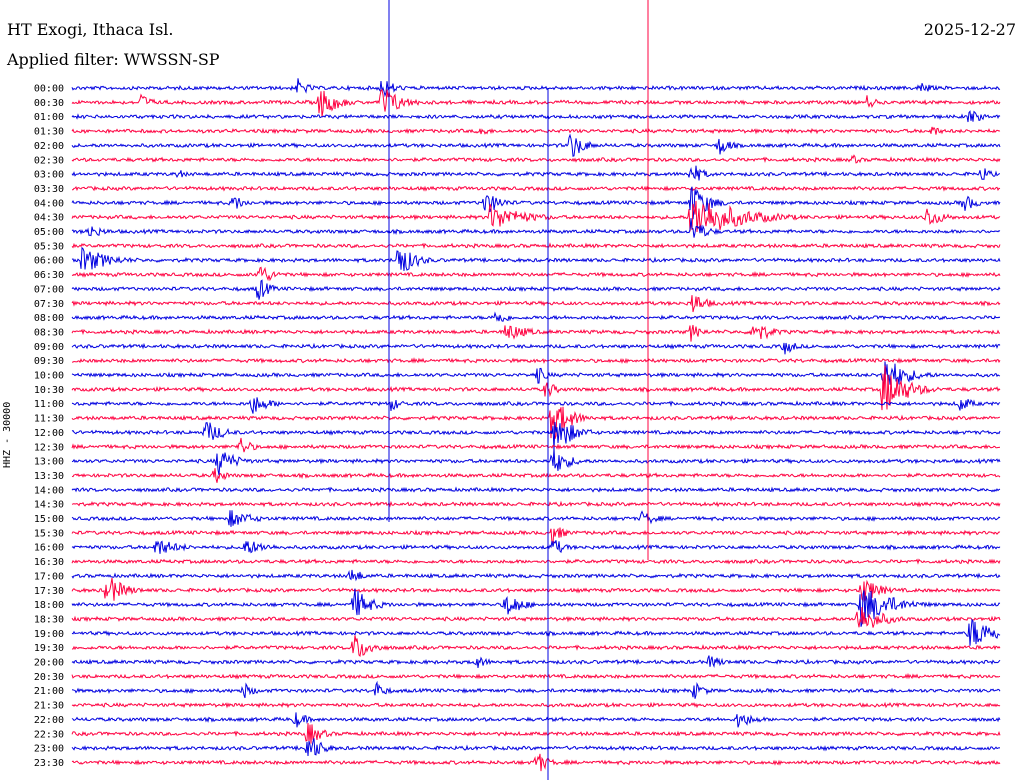 The height and width of the screenshot is (780, 1024). What do you see at coordinates (49, 663) in the screenshot?
I see `row-time-label: 20:00` at bounding box center [49, 663].